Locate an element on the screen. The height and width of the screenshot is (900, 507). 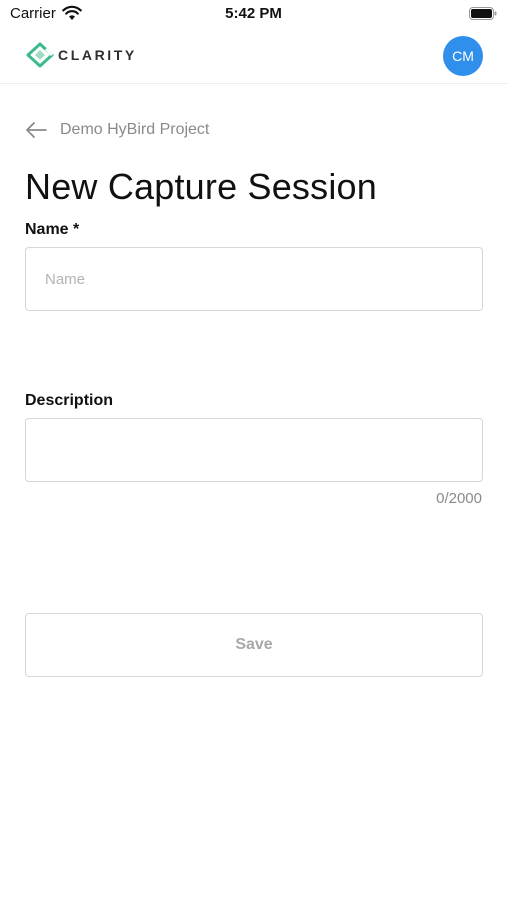
save-button: Save is located at coordinates (254, 645).